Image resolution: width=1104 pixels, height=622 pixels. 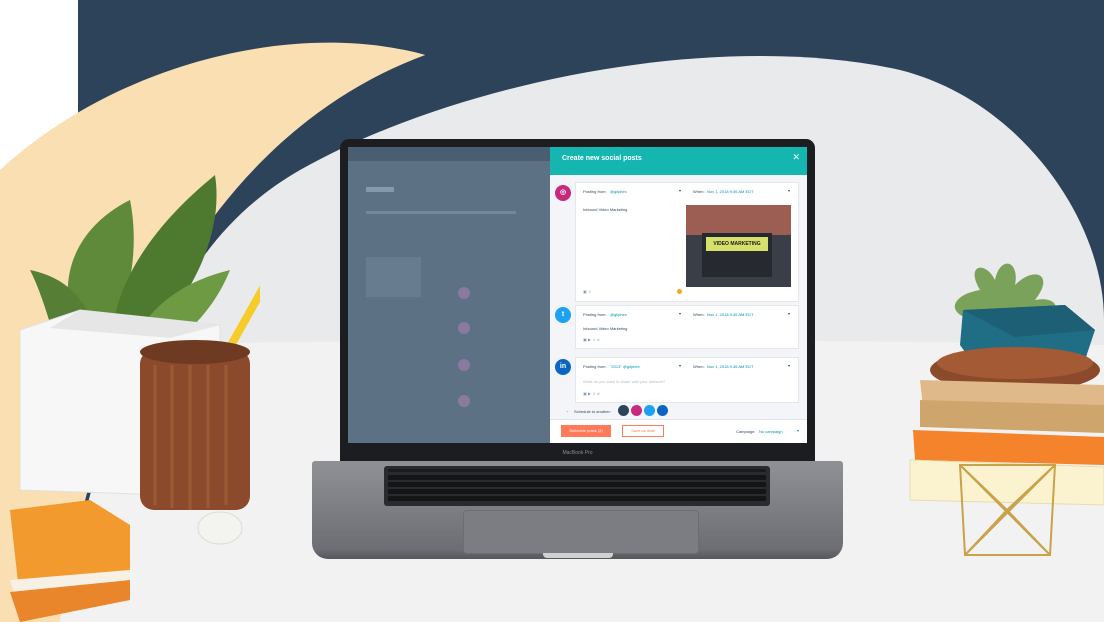 I want to click on facebook-icon, so click(x=623, y=410).